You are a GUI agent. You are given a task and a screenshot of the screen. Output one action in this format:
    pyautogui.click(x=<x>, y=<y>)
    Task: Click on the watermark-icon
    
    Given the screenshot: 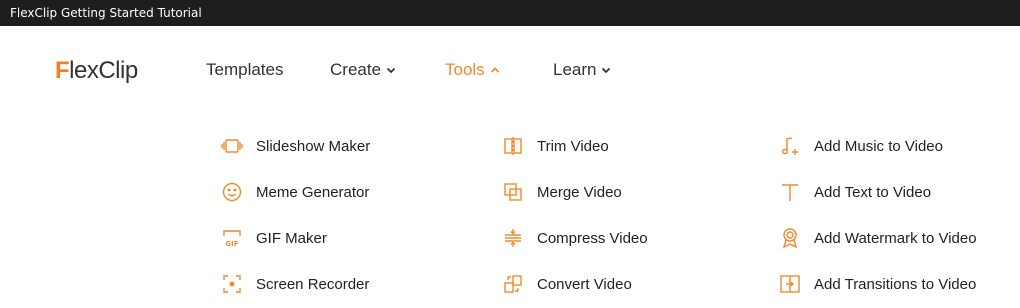 What is the action you would take?
    pyautogui.click(x=790, y=238)
    